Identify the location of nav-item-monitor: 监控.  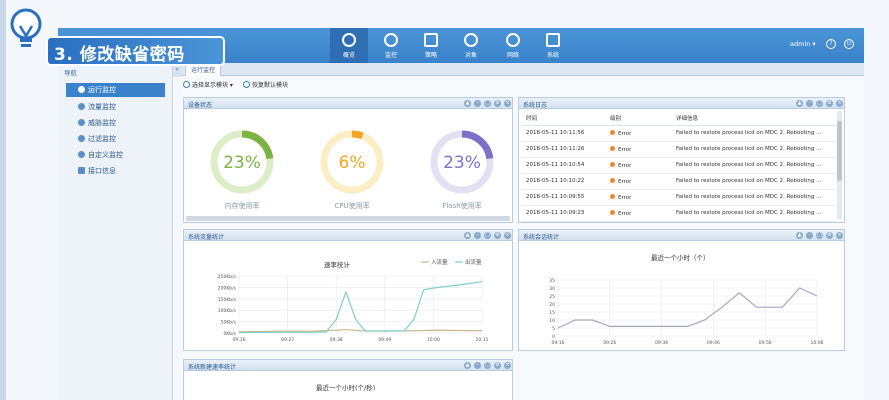
(391, 45).